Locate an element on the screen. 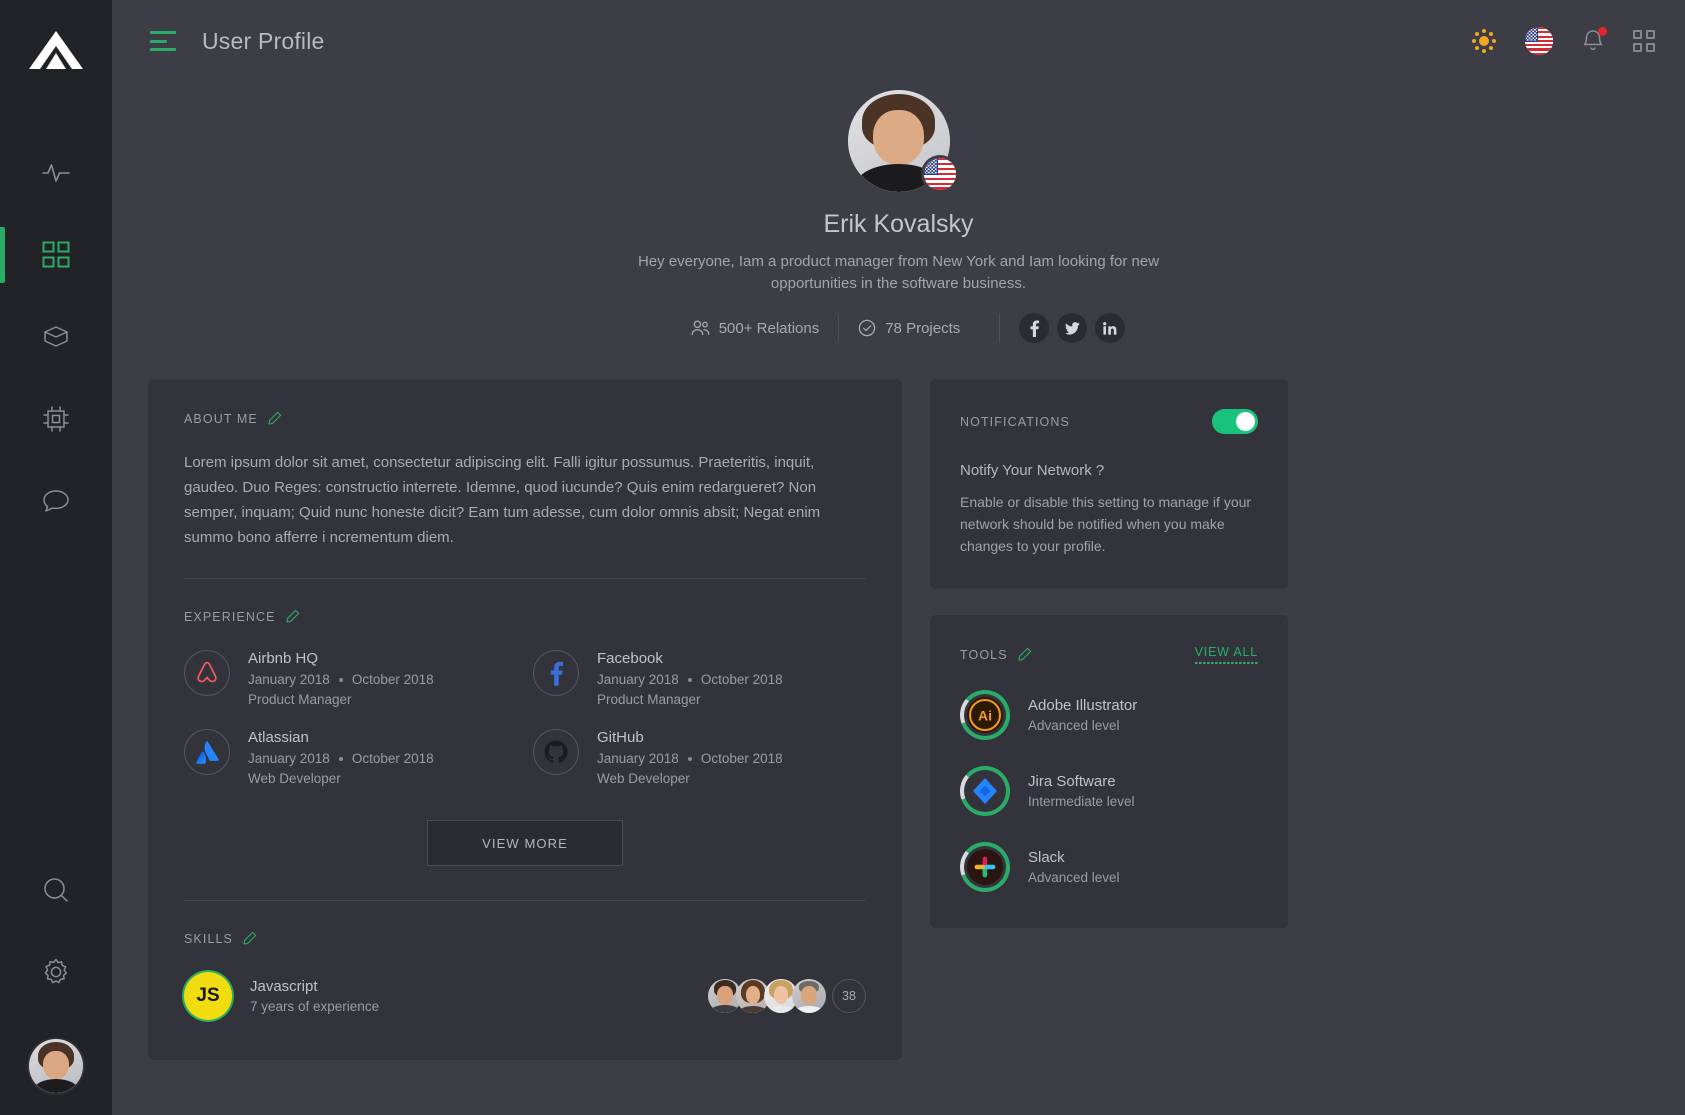 This screenshot has height=1115, width=1685. sidebar-item-activity is located at coordinates (56, 173).